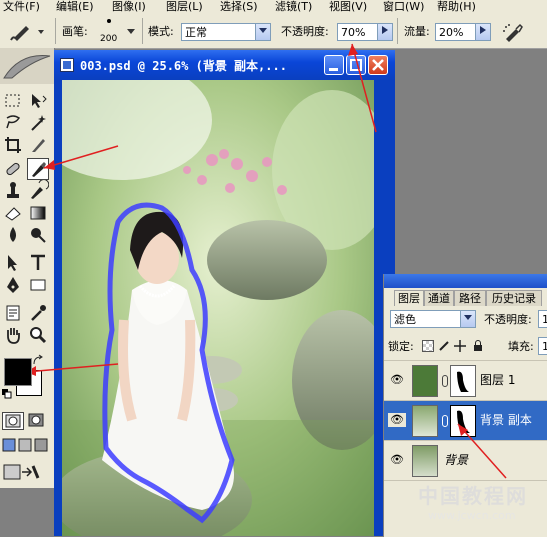 The width and height of the screenshot is (547, 537). Describe the element at coordinates (38, 101) in the screenshot. I see `move-tool-icon` at that location.